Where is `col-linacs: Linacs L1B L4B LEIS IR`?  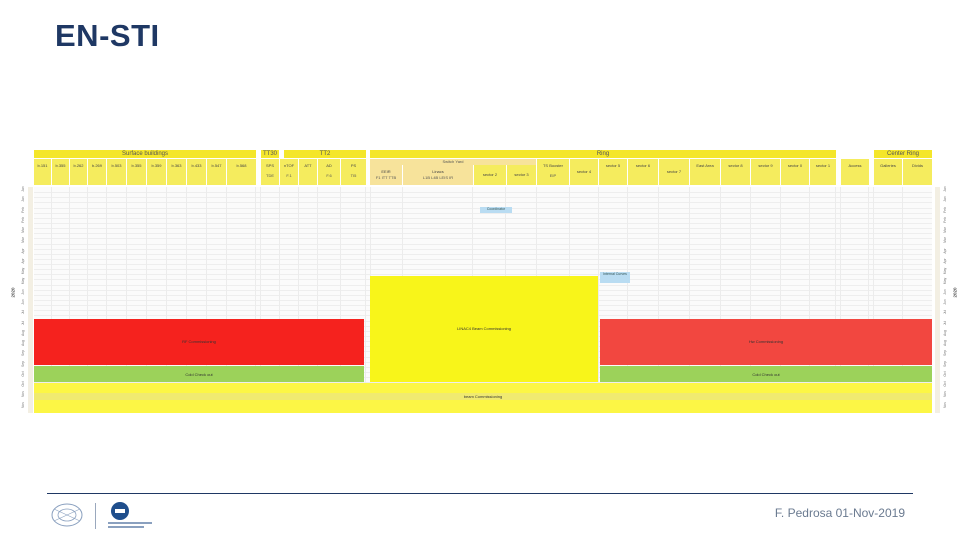
col-linacs: Linacs L1B L4B LEIS IR is located at coordinates (438, 175).